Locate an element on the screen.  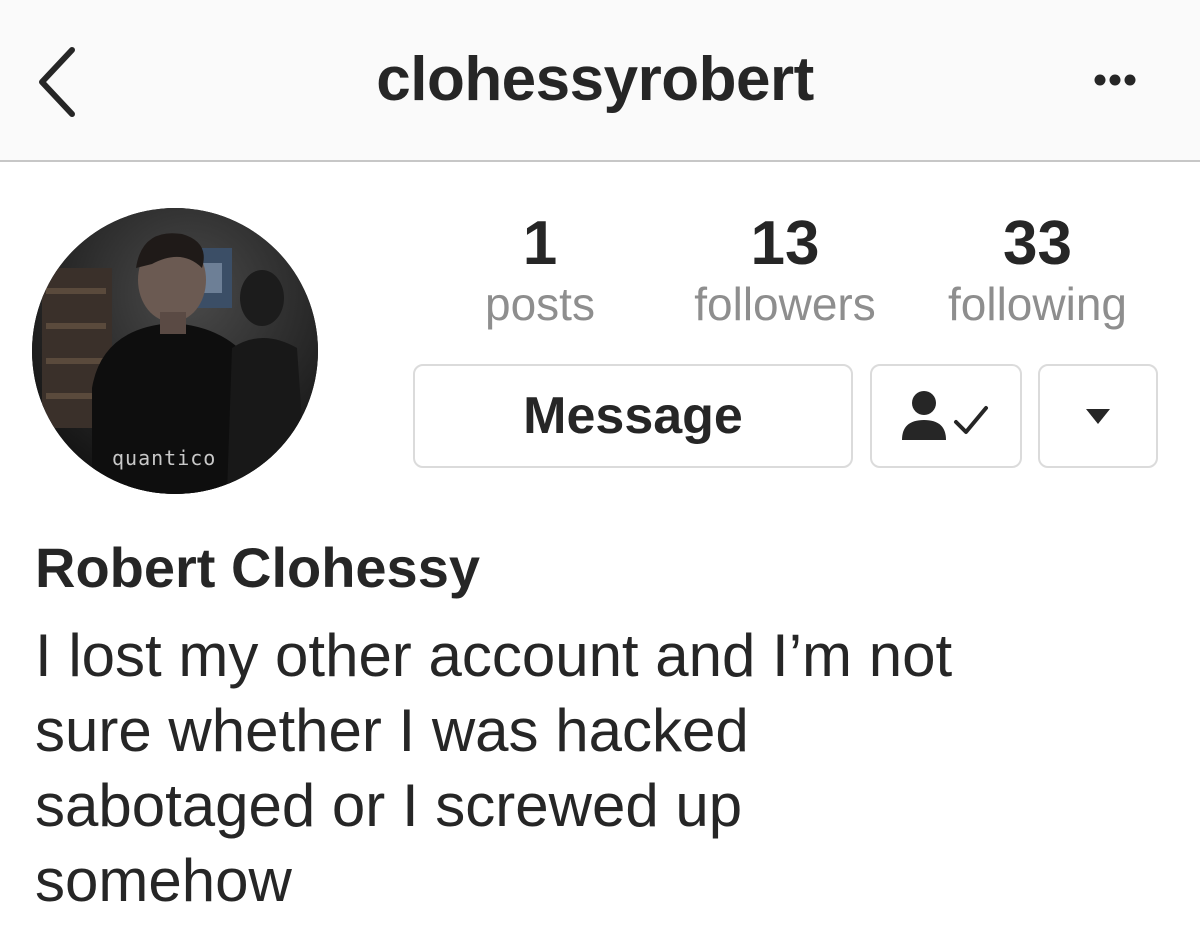
person-check-icon is located at coordinates (945, 415).